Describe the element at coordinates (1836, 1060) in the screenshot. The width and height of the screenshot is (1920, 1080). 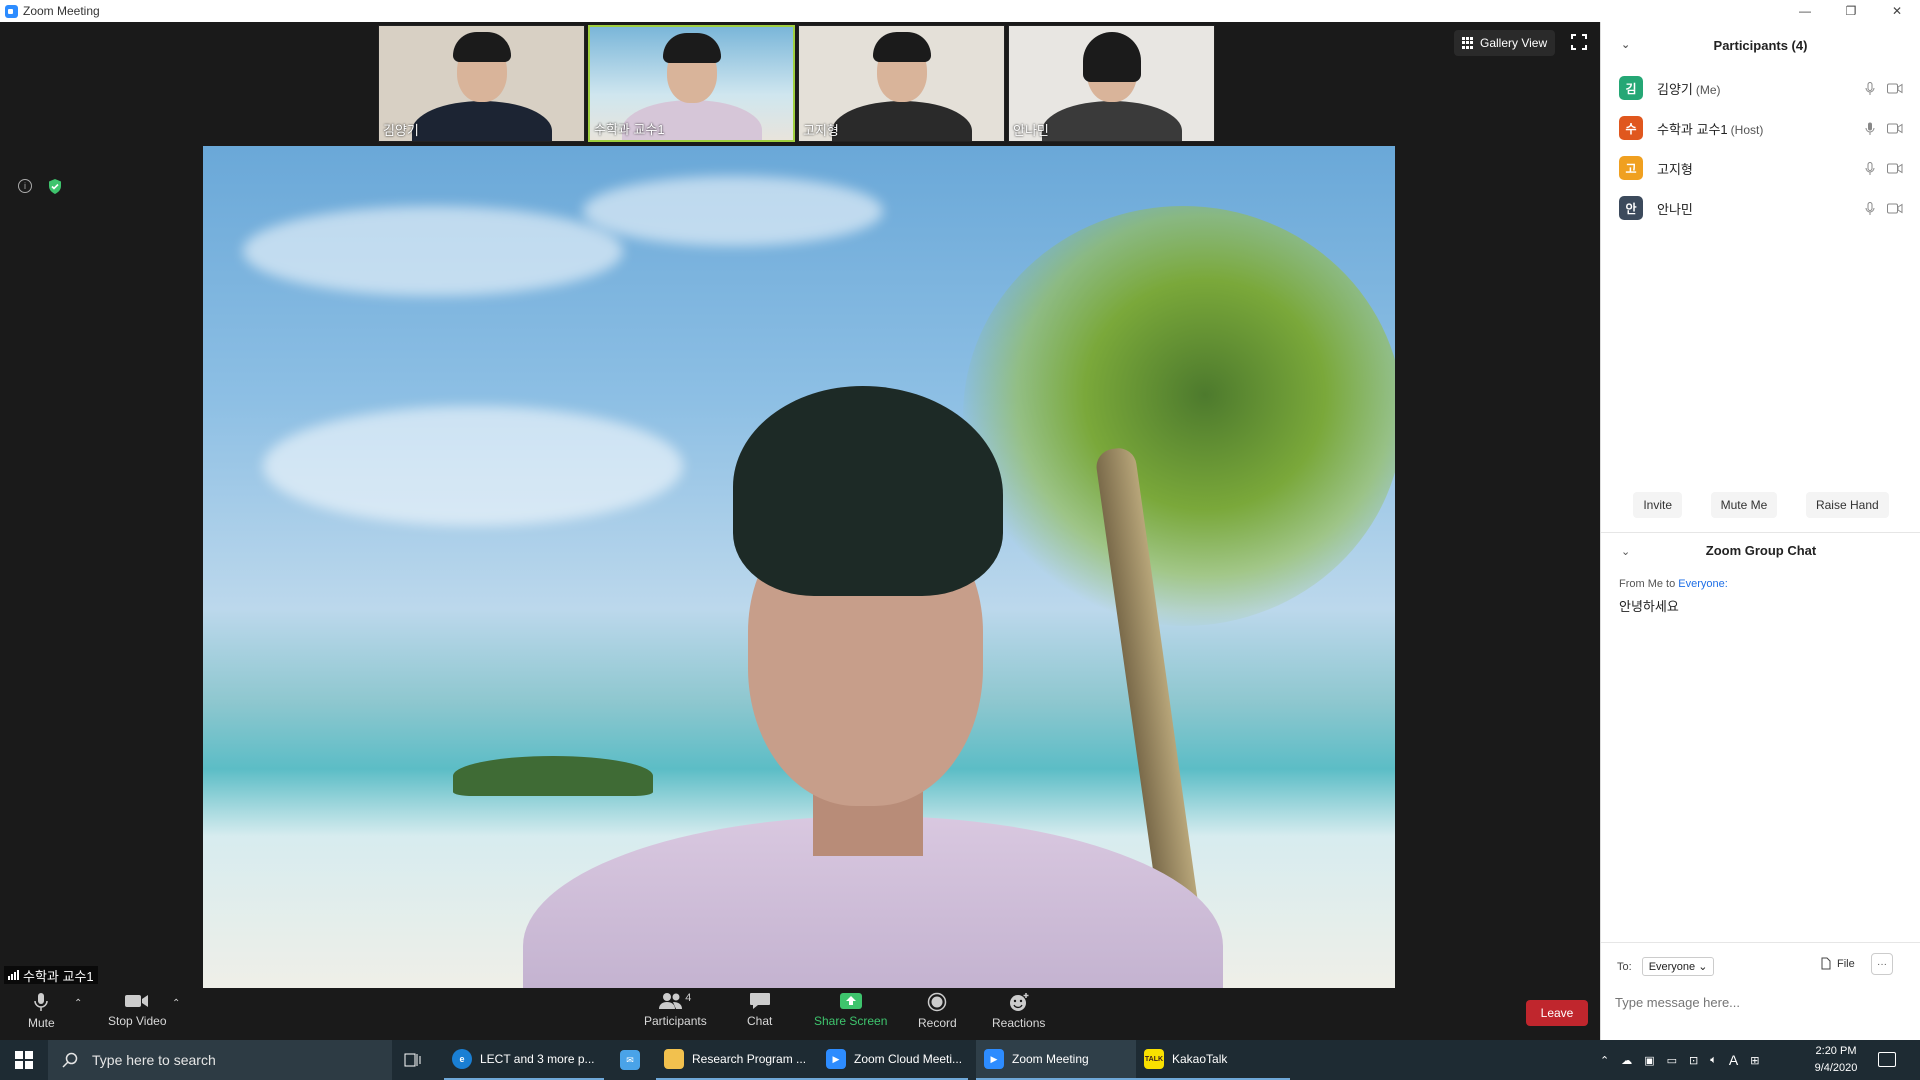
I see `taskbar-clock: 2:20 PM 9/4/2020` at that location.